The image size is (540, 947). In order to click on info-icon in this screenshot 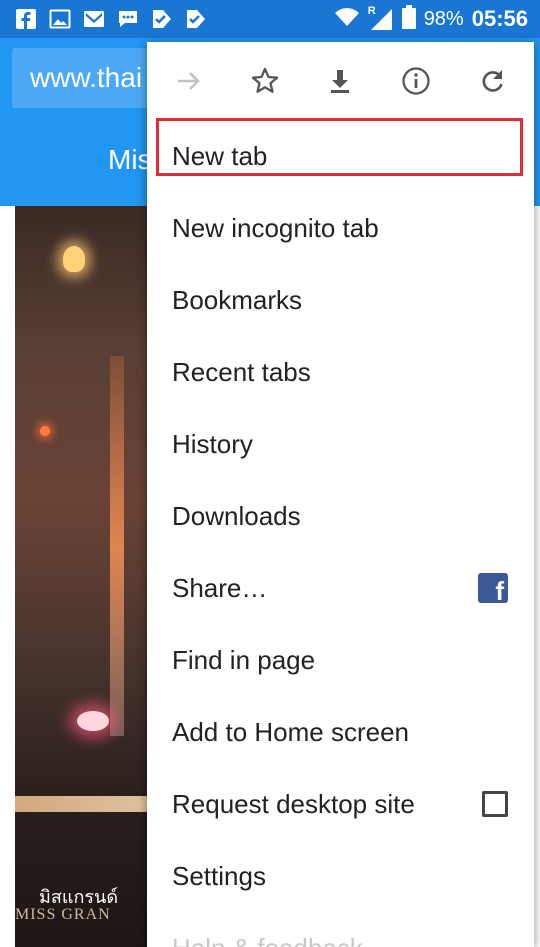, I will do `click(416, 81)`.